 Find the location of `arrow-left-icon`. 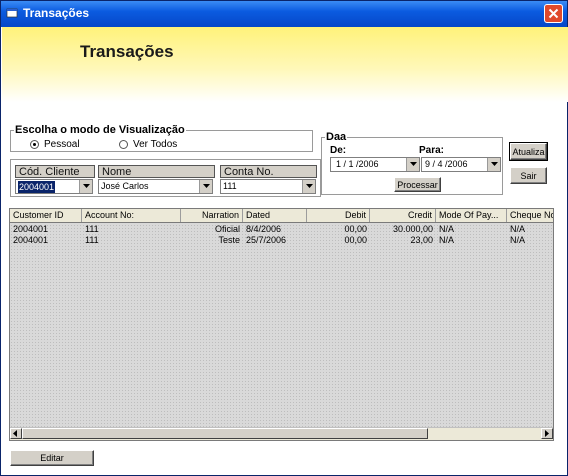

arrow-left-icon is located at coordinates (15, 433).